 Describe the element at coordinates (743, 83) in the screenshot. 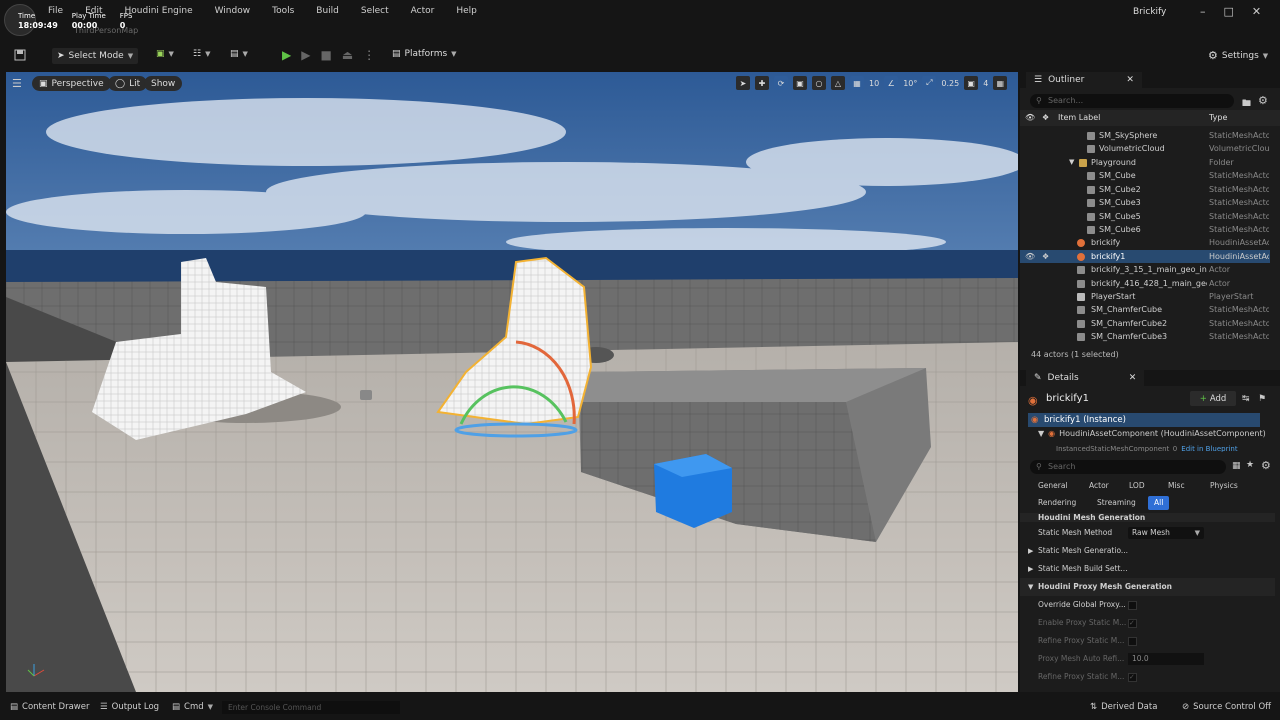

I see `select-tool-icon: ➤` at that location.